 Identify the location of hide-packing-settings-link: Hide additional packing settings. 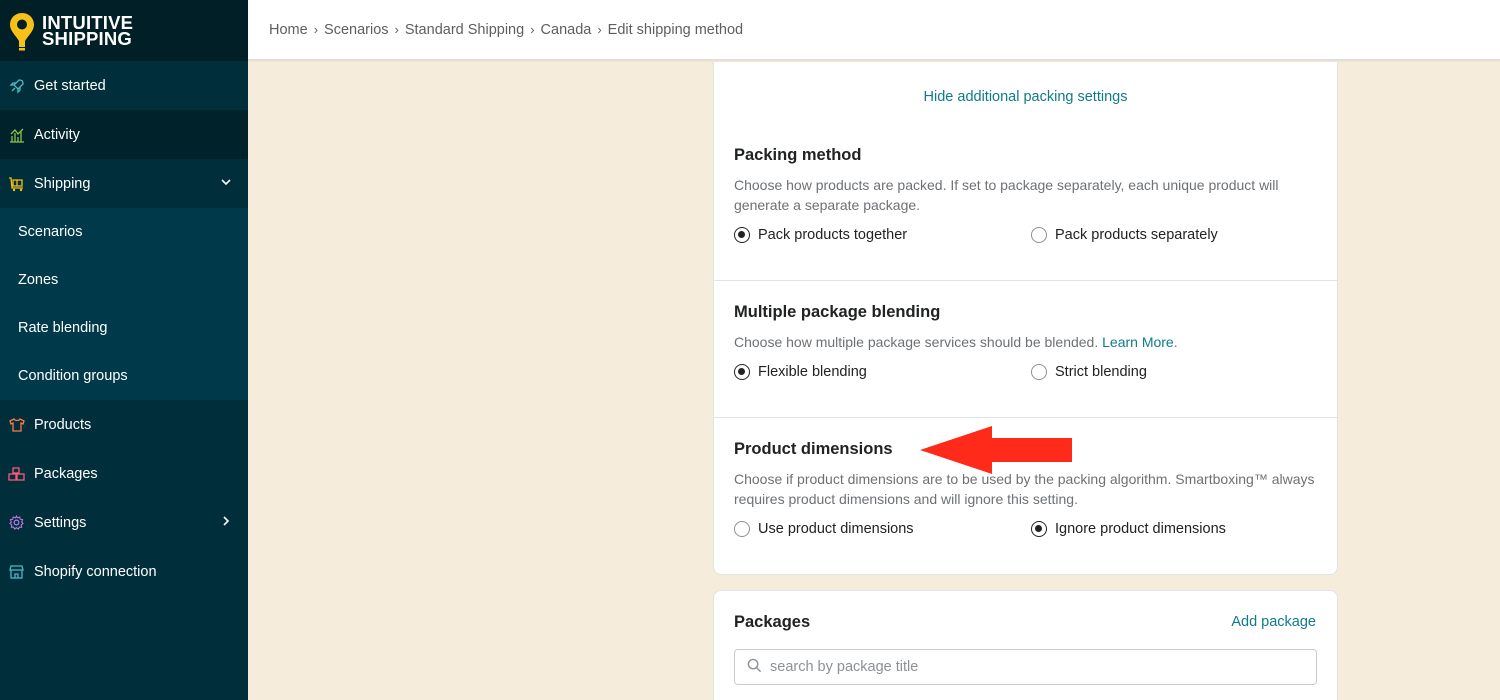
(1025, 97).